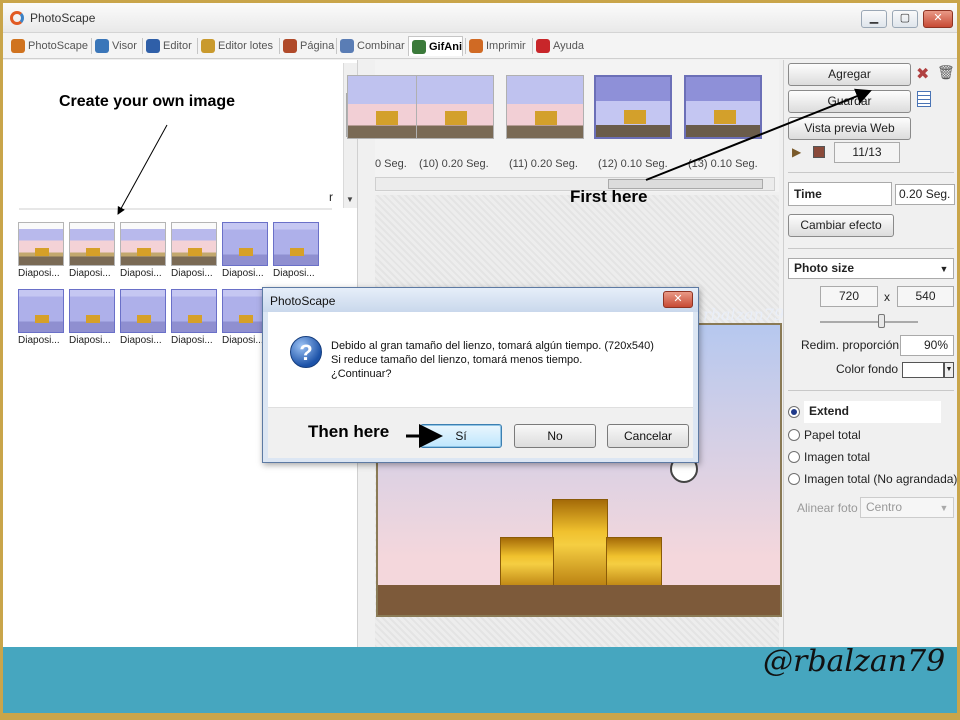 The height and width of the screenshot is (720, 960). Describe the element at coordinates (496, 46) in the screenshot. I see `tab-imprimir: Imprimir` at that location.